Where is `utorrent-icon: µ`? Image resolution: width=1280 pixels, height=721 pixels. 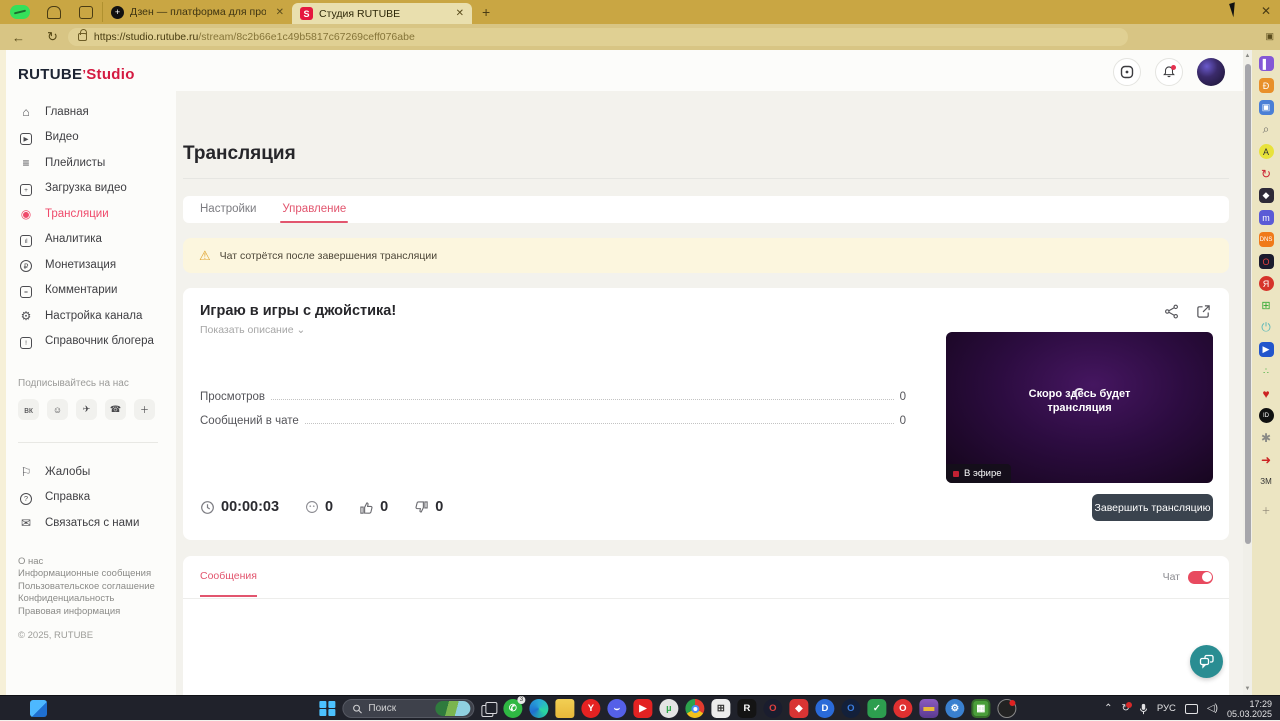
utorrent-icon: µ is located at coordinates (669, 708).